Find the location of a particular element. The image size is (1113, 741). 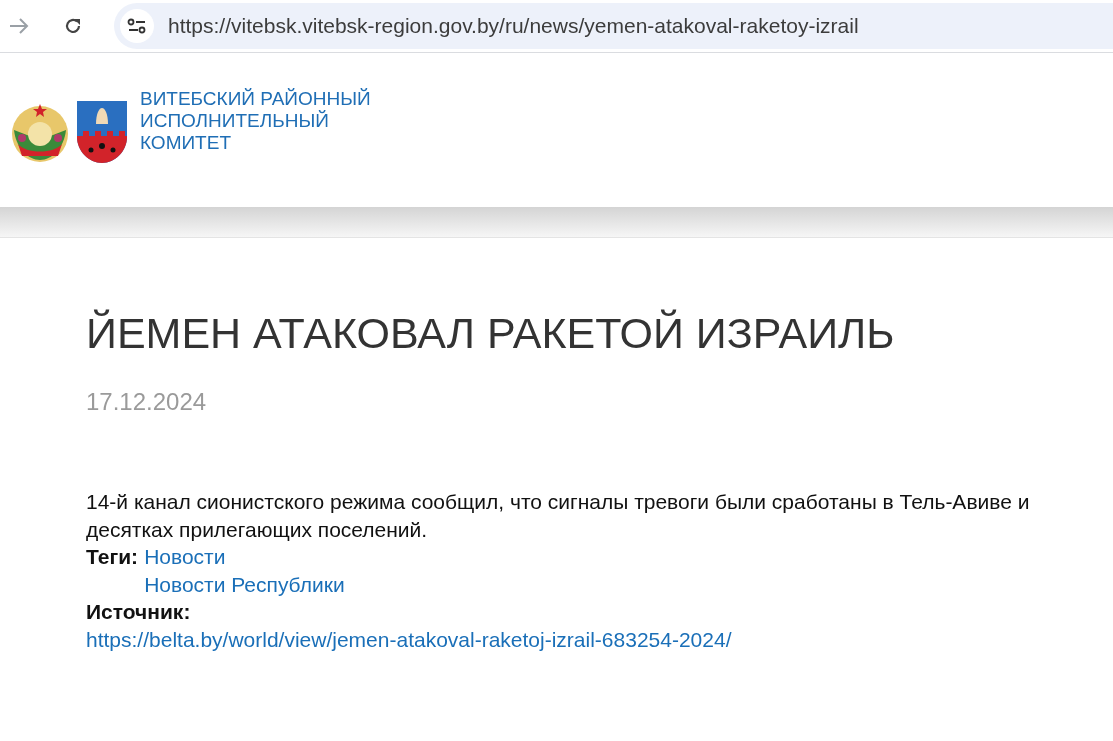

organization-name: ВИТЕБСКИЙ РАЙОННЫЙ is located at coordinates (255, 99).